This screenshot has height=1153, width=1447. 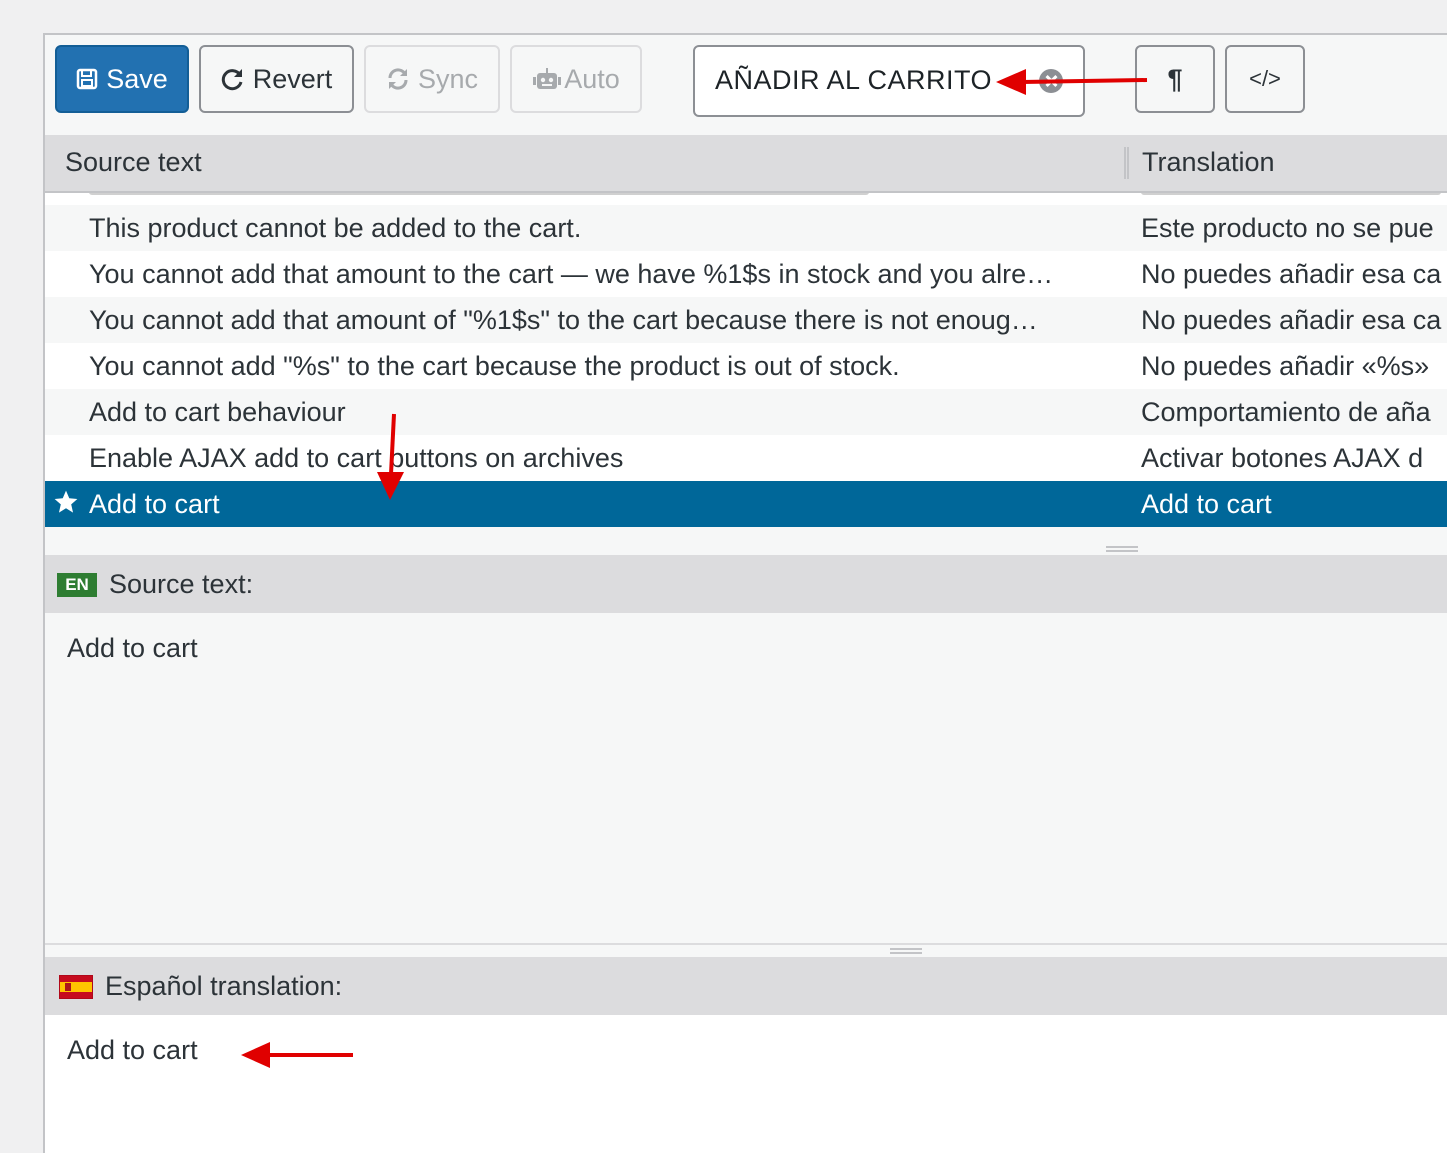 I want to click on partially-hidden-row, so click(x=746, y=199).